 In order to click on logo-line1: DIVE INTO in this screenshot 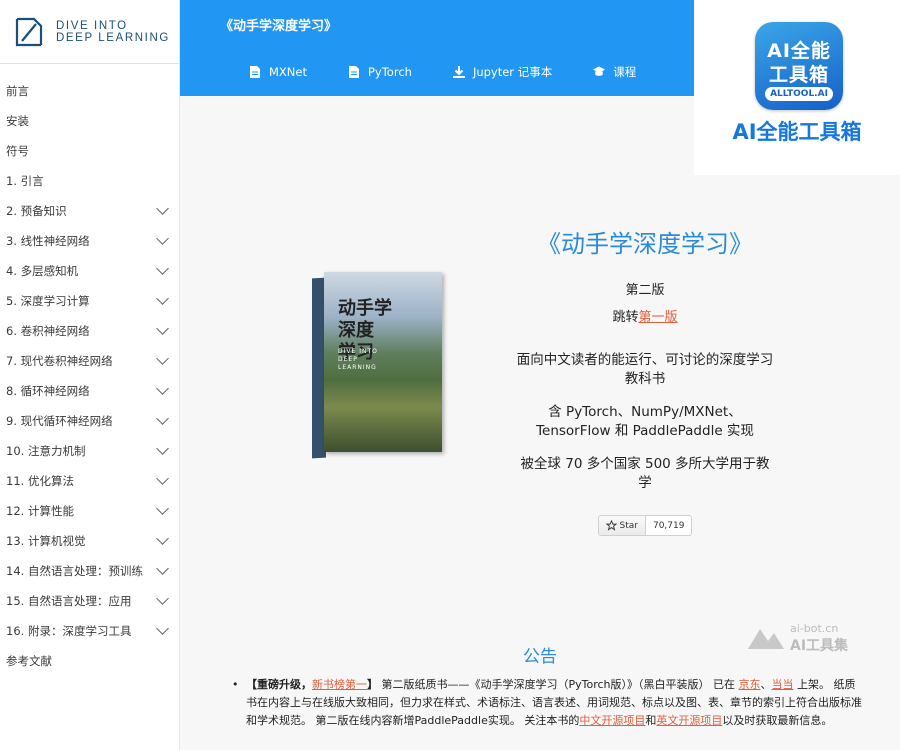, I will do `click(92, 25)`.